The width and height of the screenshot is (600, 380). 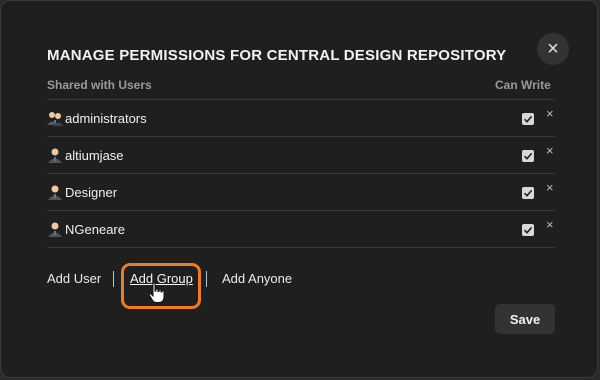 I want to click on hand-cursor-icon, so click(x=156, y=292).